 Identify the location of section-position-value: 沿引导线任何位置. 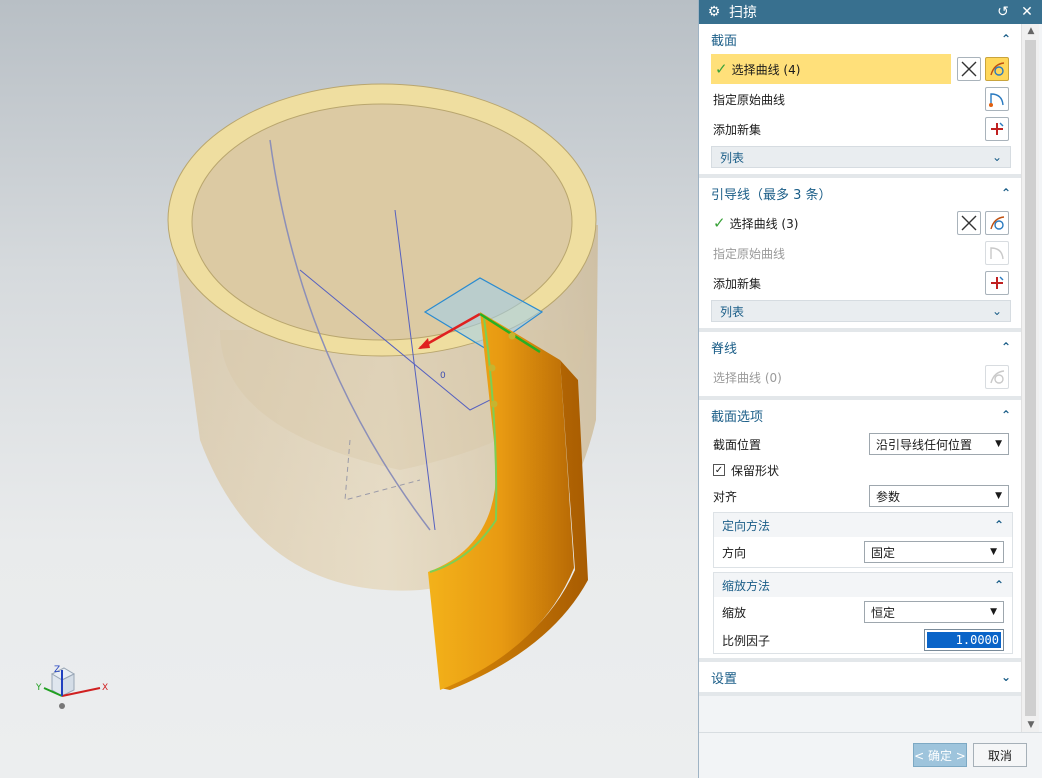
(924, 444).